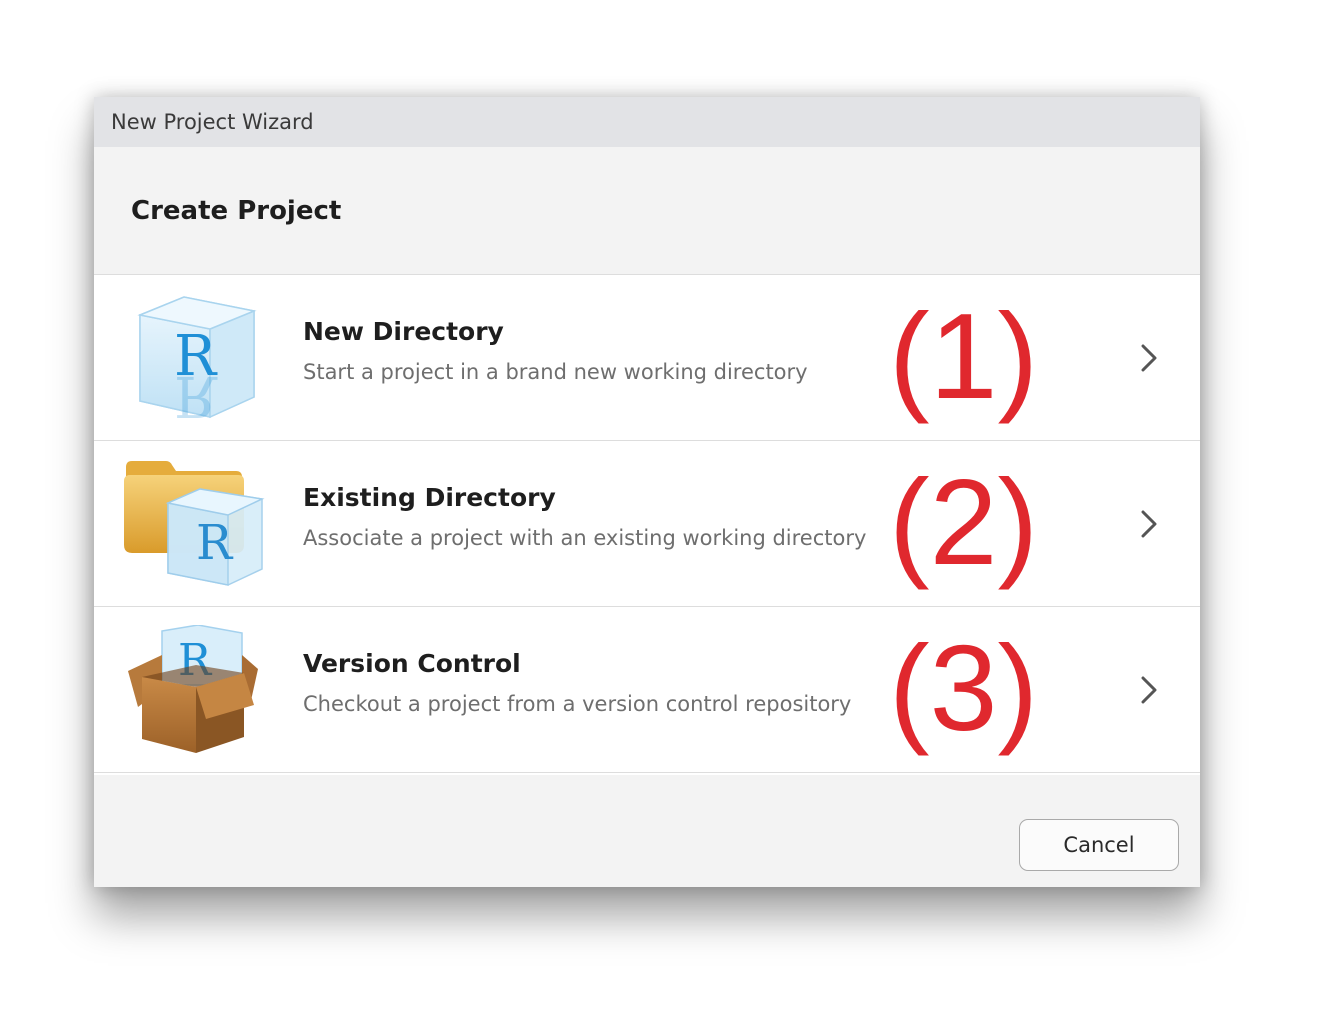 The image size is (1344, 1028). I want to click on wizard-header: Create Project, so click(647, 211).